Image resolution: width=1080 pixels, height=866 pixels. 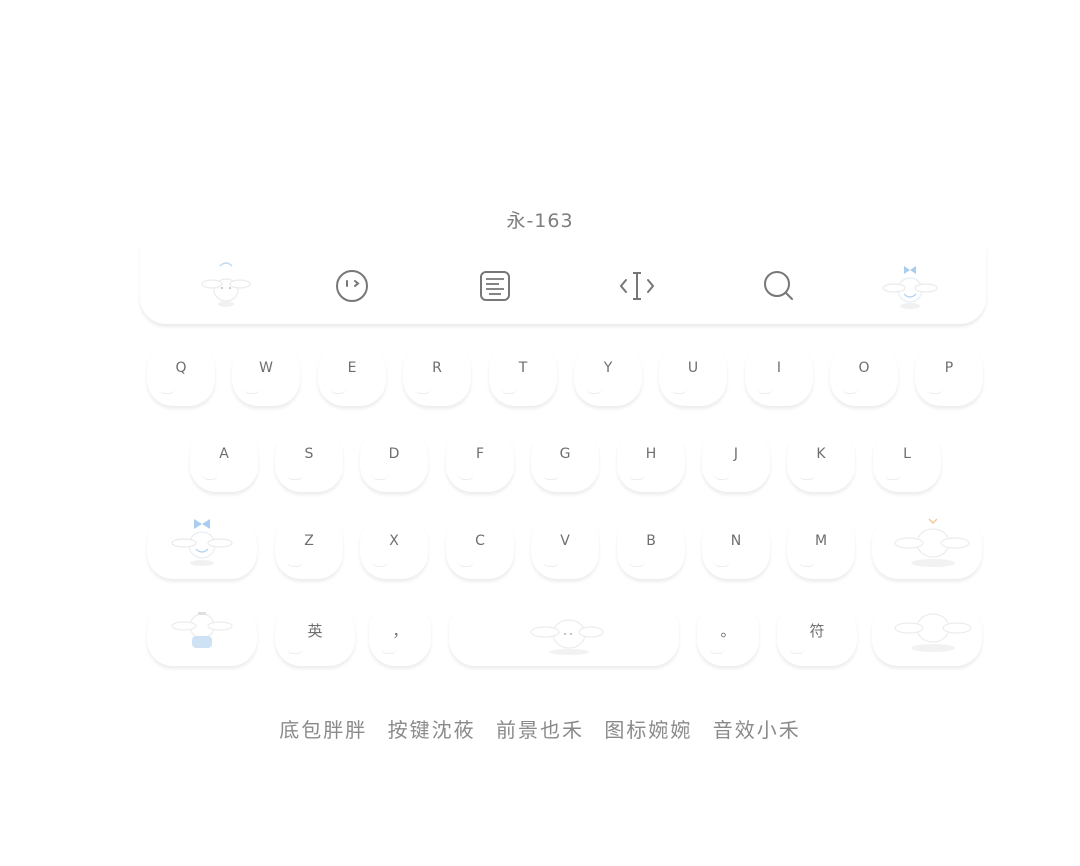 What do you see at coordinates (779, 373) in the screenshot?
I see `key-i: I` at bounding box center [779, 373].